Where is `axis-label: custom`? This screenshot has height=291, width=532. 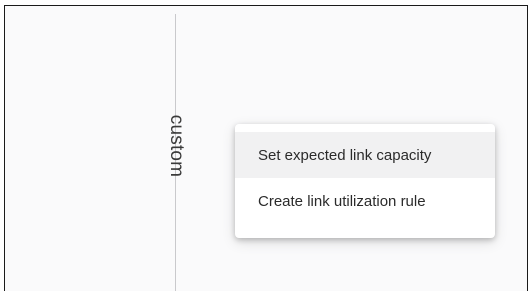 axis-label: custom is located at coordinates (176, 146).